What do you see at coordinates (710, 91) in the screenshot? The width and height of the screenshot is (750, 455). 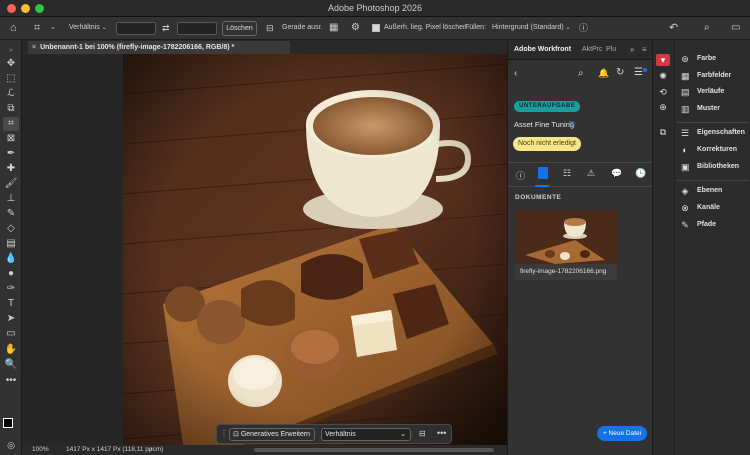 I see `dock-item-verlaeufe: Verläufe` at bounding box center [710, 91].